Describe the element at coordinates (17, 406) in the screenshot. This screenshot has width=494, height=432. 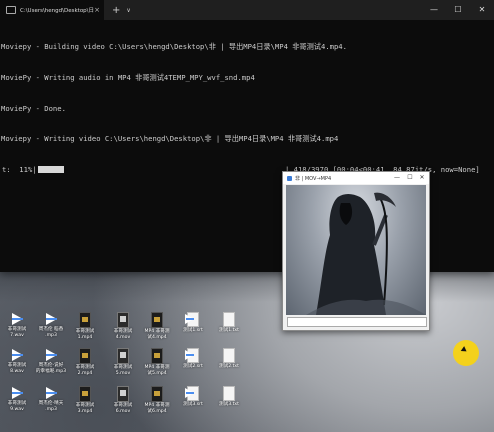
I see `desktop-icon-label: 非哥测试 9.wav` at that location.